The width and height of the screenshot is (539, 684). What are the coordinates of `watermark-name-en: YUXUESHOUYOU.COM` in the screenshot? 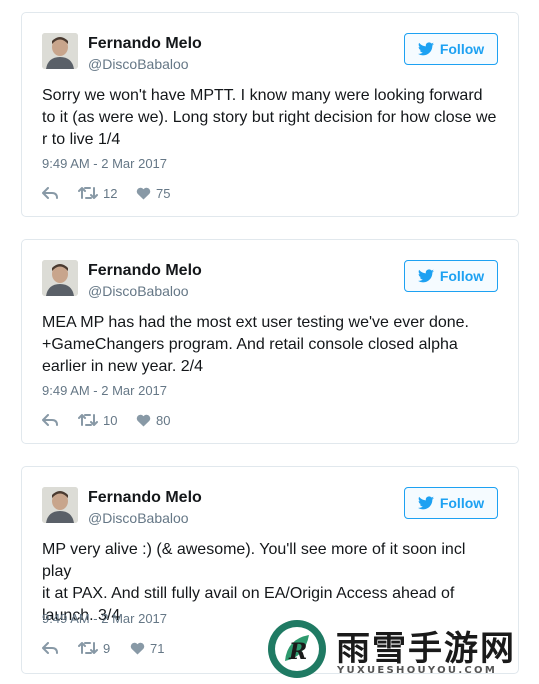 It's located at (417, 670).